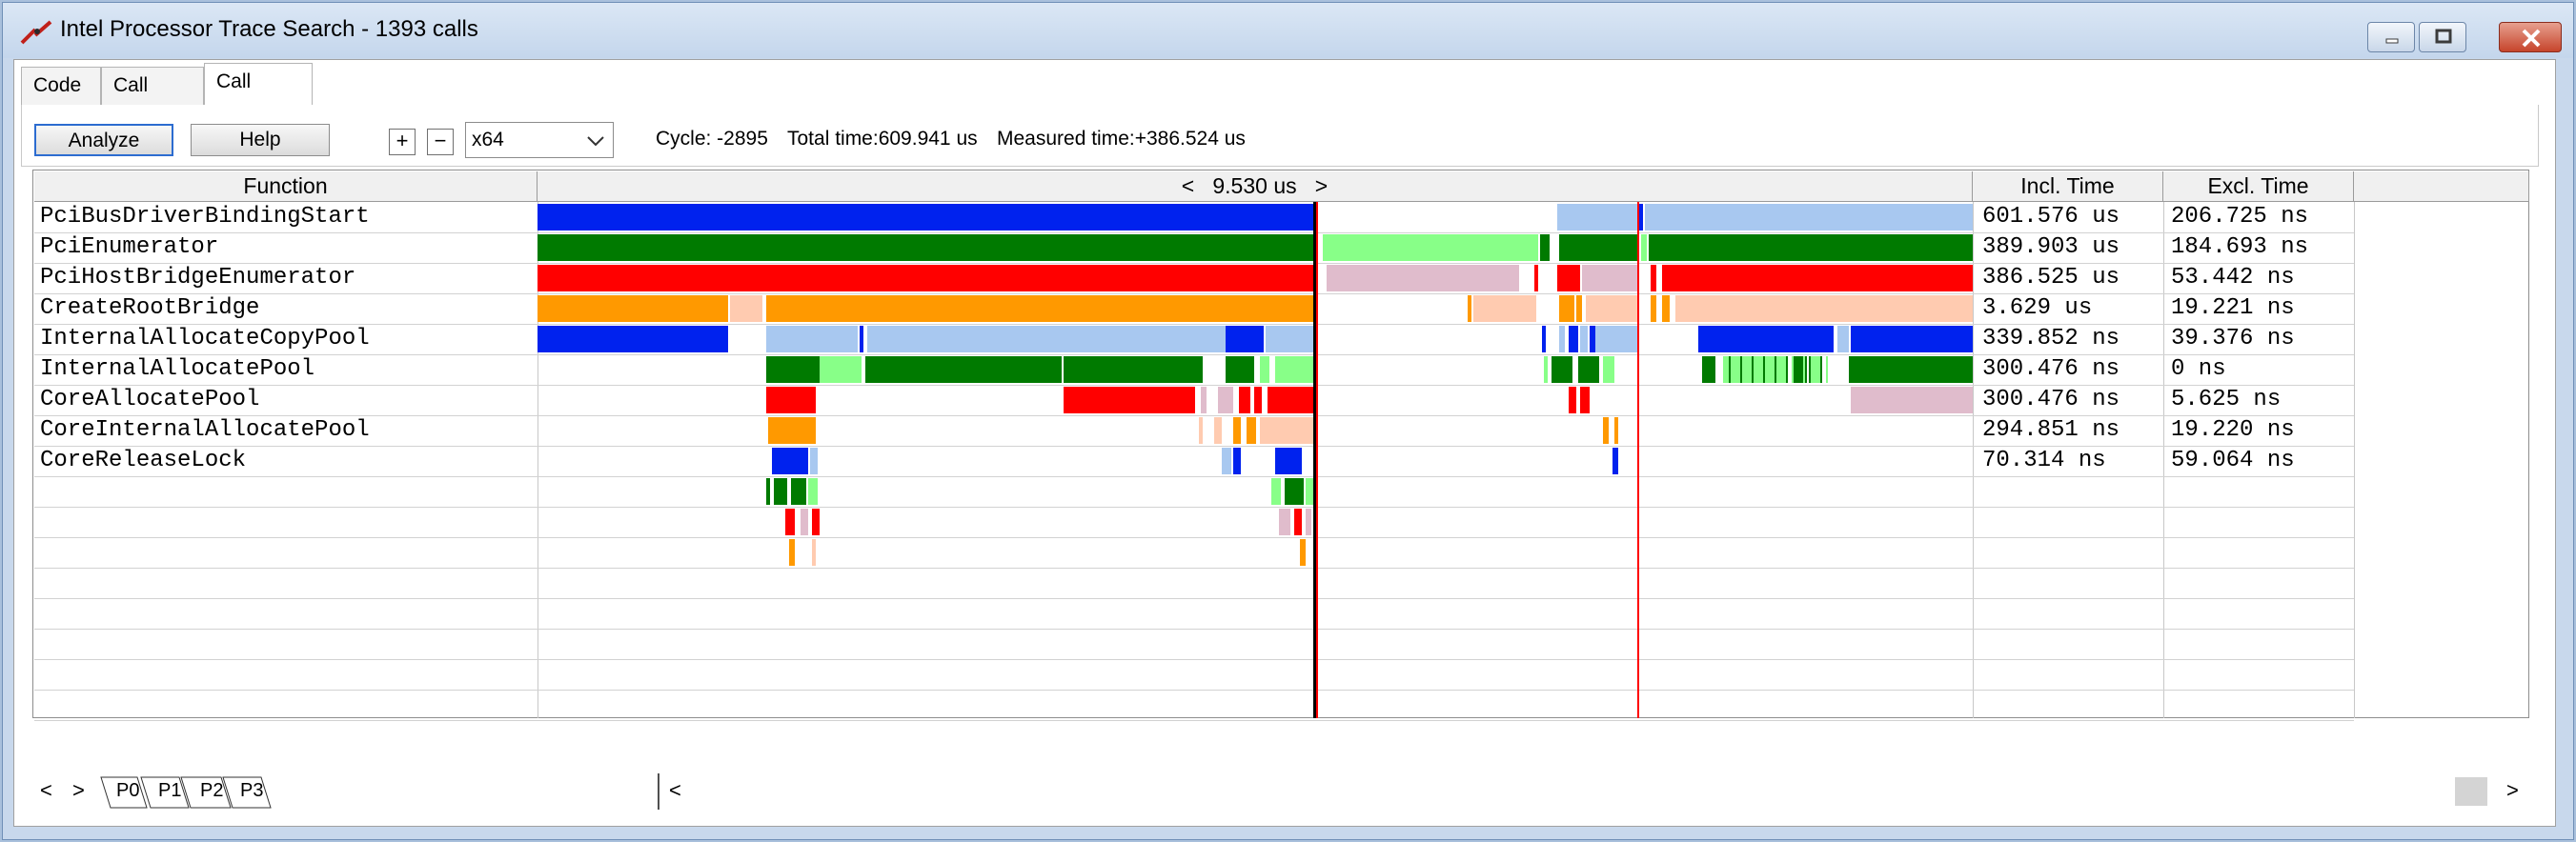  I want to click on scrollbar-thumb, so click(2471, 791).